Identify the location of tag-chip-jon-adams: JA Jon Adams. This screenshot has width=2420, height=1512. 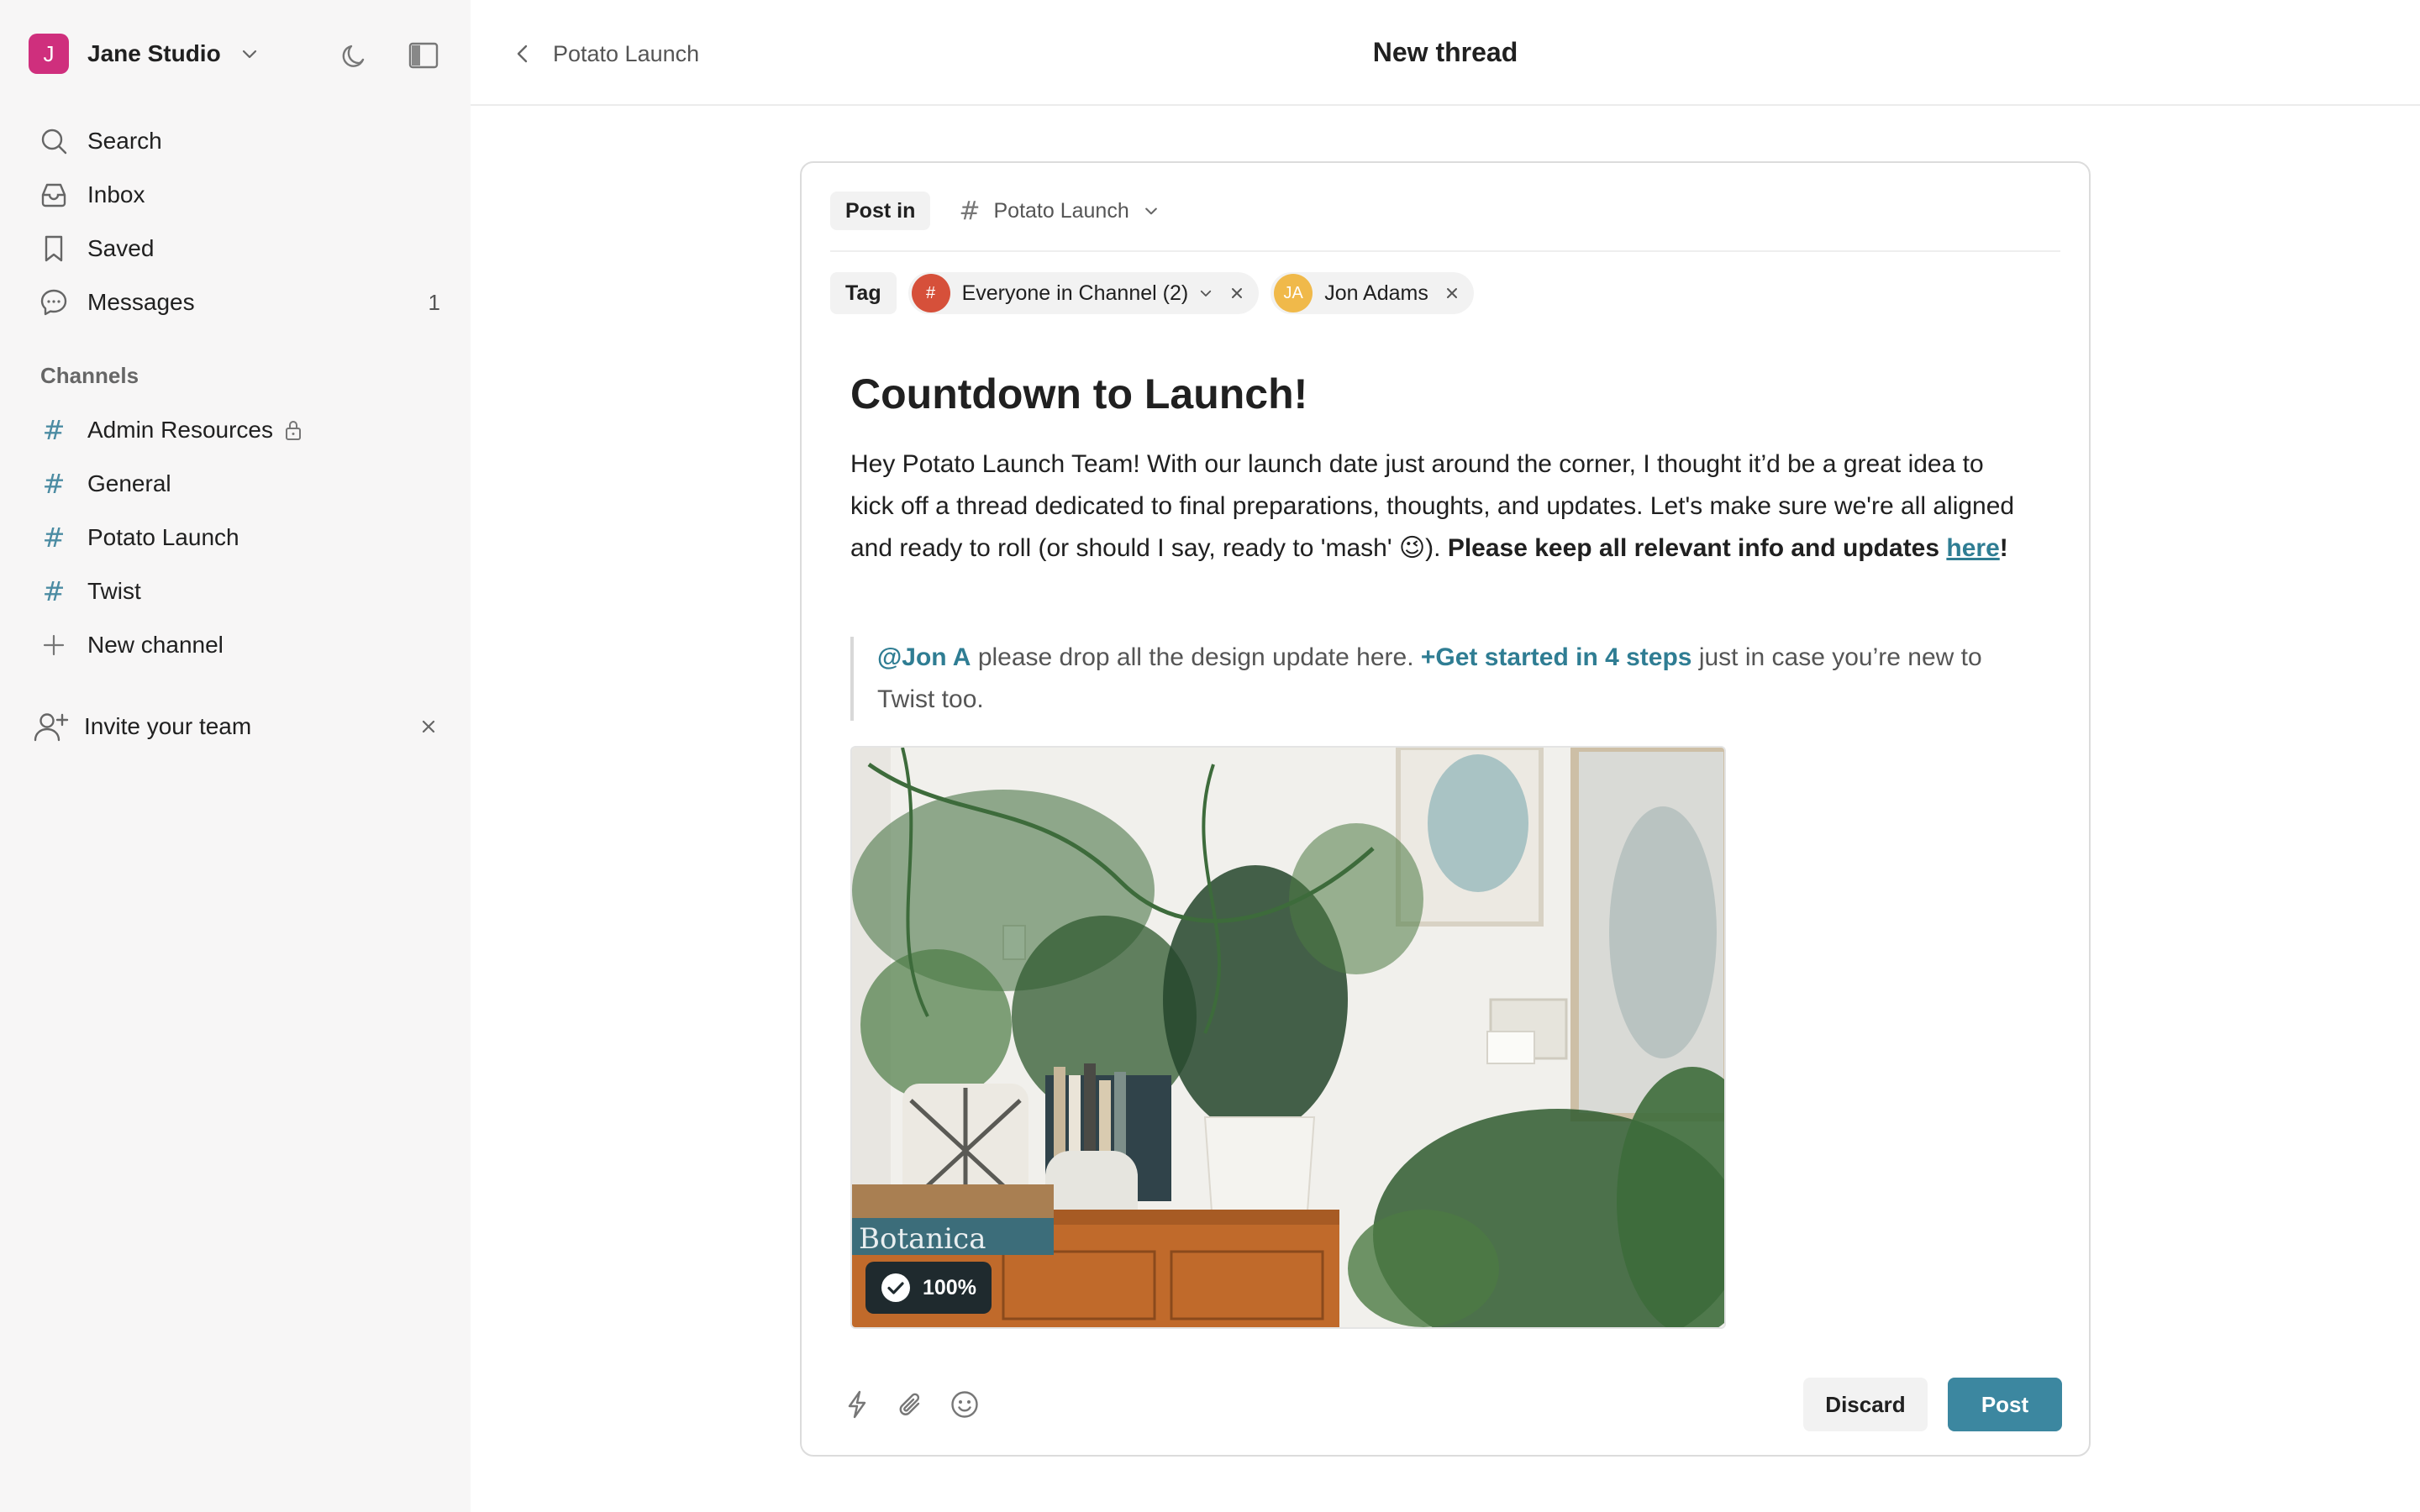
(1372, 293).